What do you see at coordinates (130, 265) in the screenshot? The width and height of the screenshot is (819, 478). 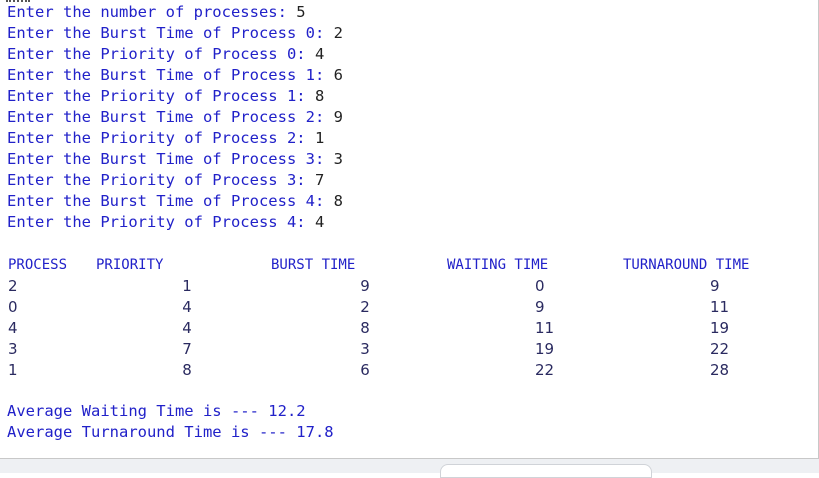 I see `header-priority: PRIORITY` at bounding box center [130, 265].